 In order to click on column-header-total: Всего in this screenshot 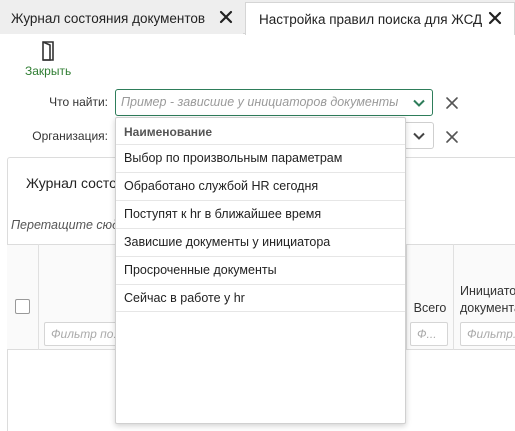, I will do `click(430, 308)`.